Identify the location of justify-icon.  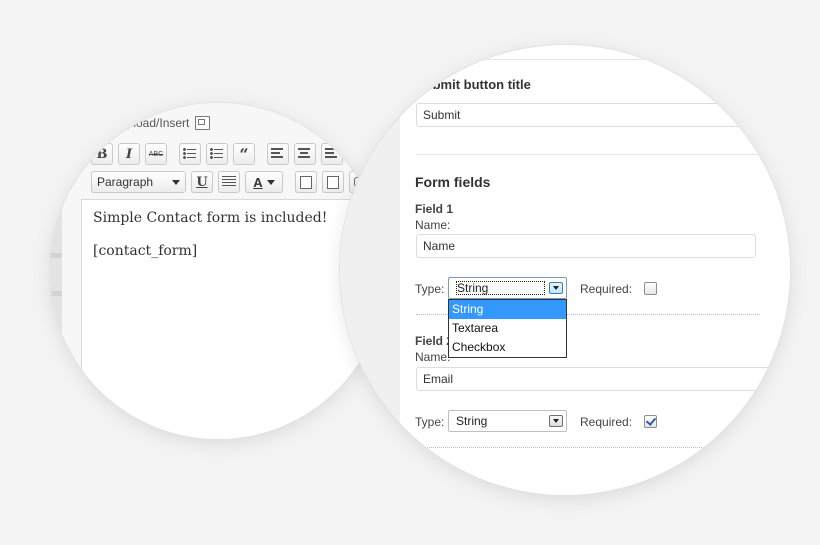
(229, 182).